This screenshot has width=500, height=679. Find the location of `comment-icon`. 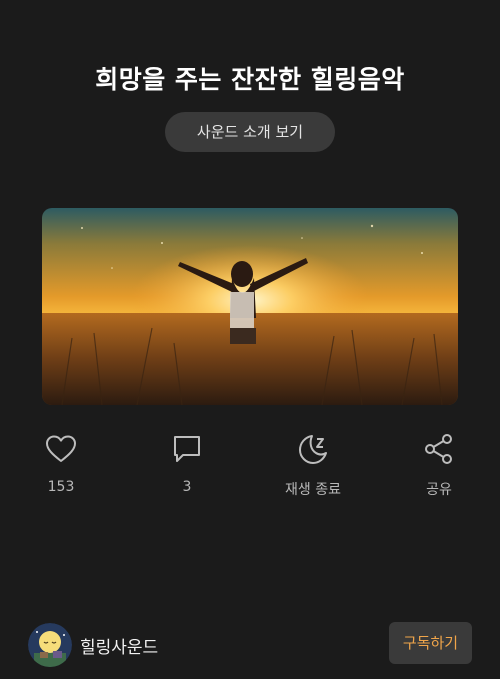

comment-icon is located at coordinates (187, 449).